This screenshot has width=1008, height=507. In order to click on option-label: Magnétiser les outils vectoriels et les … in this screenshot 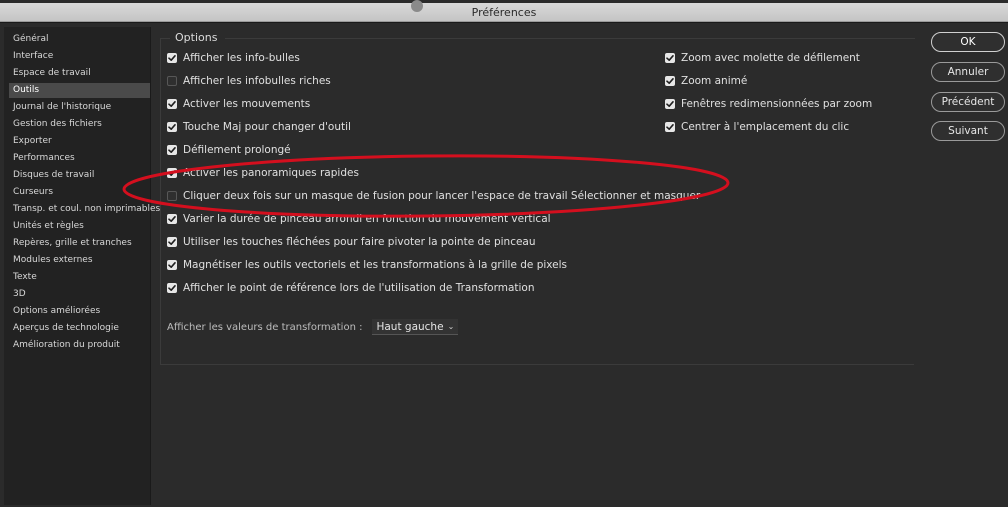, I will do `click(375, 265)`.